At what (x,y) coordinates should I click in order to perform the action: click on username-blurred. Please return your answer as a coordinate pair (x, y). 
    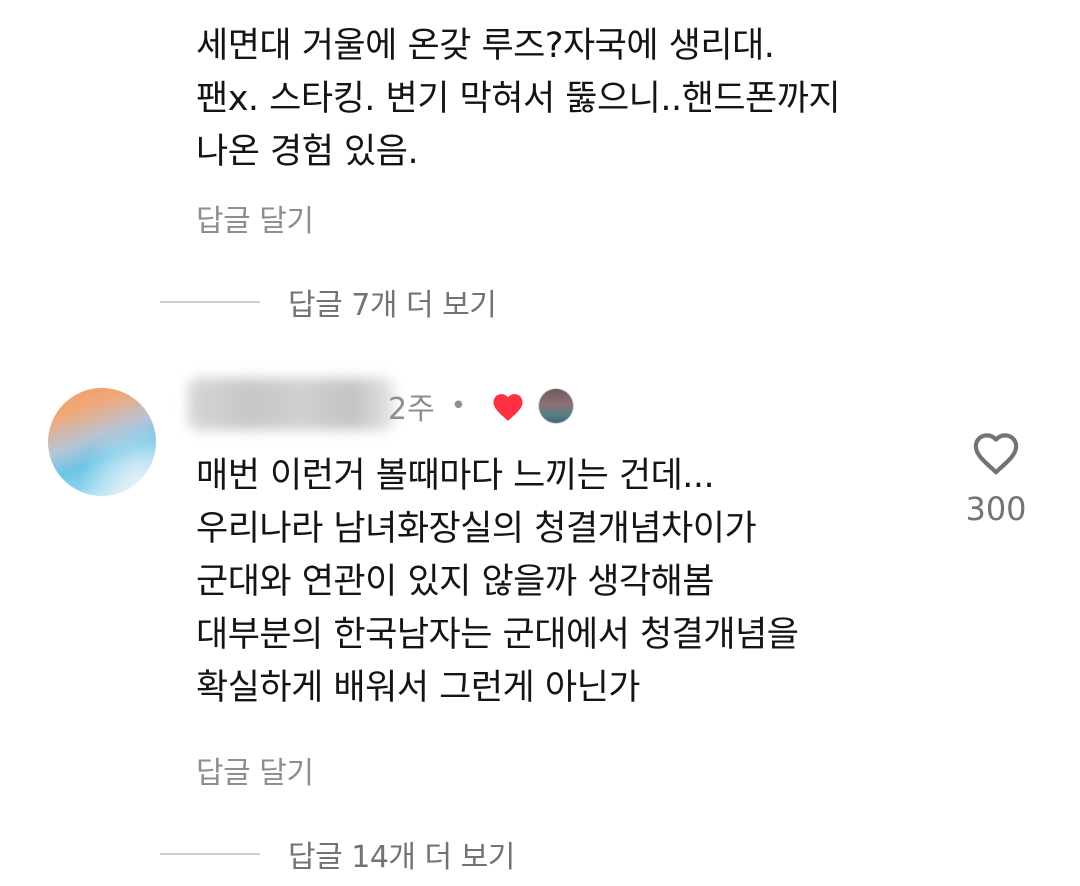
    Looking at the image, I should click on (291, 404).